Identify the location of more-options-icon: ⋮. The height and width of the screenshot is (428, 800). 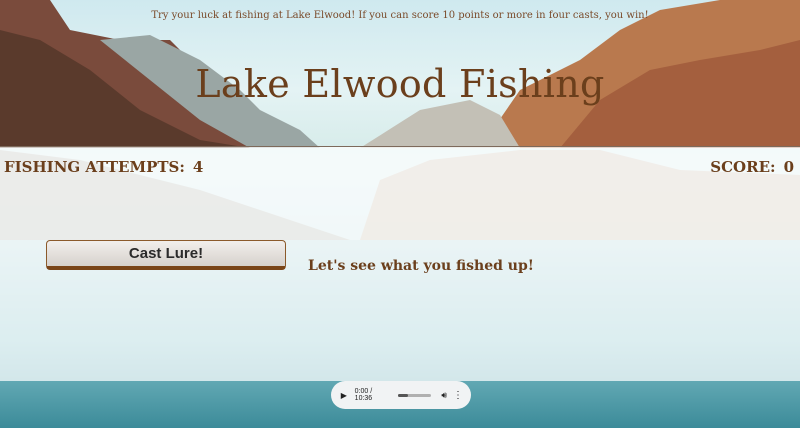
(458, 395).